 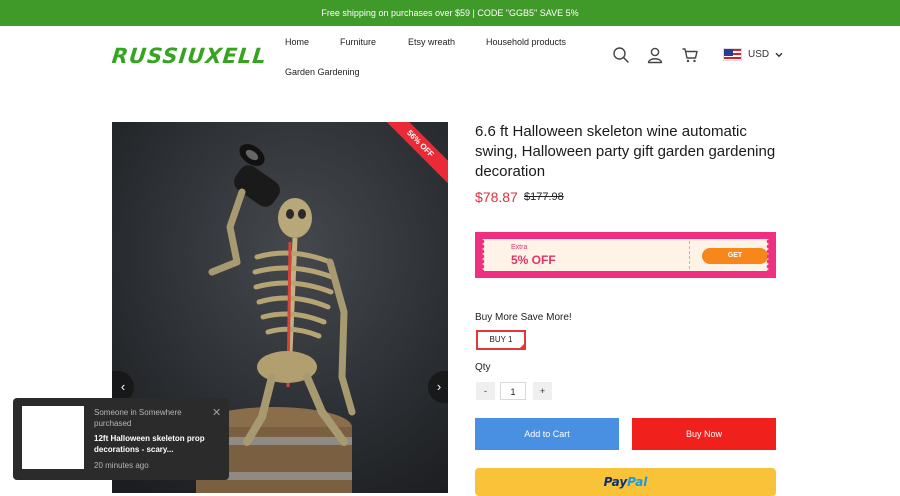 I want to click on bundle-option-buy-1: BUY 1, so click(x=501, y=340).